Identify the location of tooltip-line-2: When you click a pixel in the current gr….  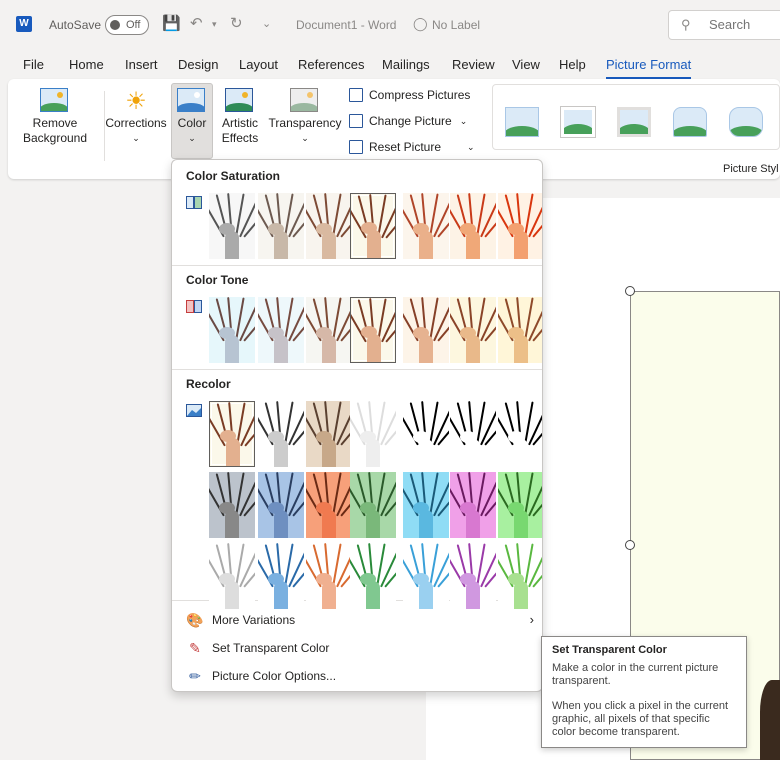
(640, 719).